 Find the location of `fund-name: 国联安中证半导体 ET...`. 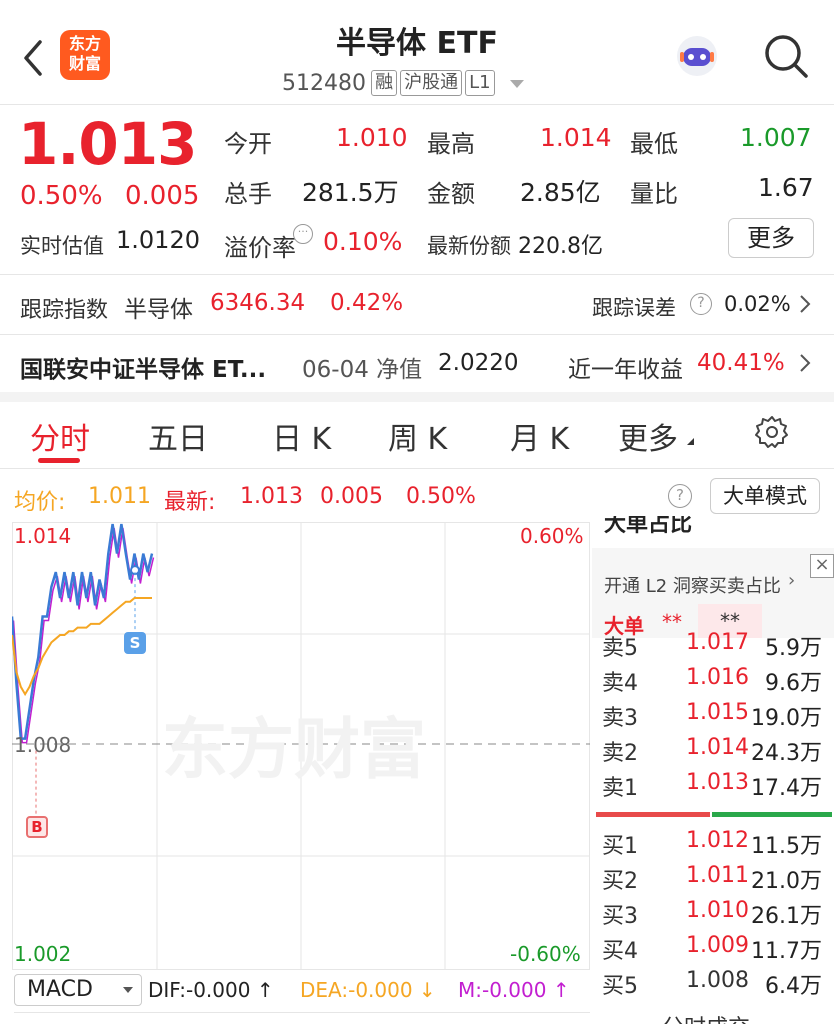

fund-name: 国联安中证半导体 ET... is located at coordinates (143, 367).